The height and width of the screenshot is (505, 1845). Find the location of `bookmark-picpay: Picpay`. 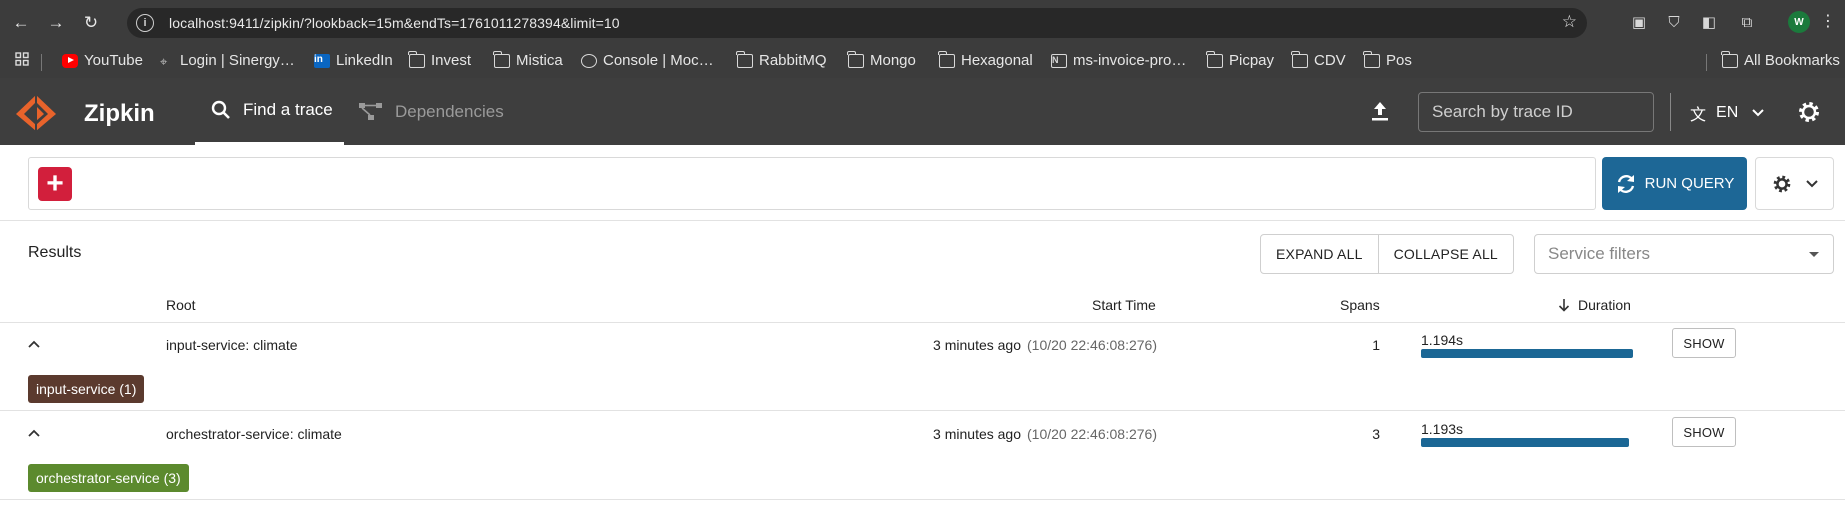

bookmark-picpay: Picpay is located at coordinates (1240, 59).